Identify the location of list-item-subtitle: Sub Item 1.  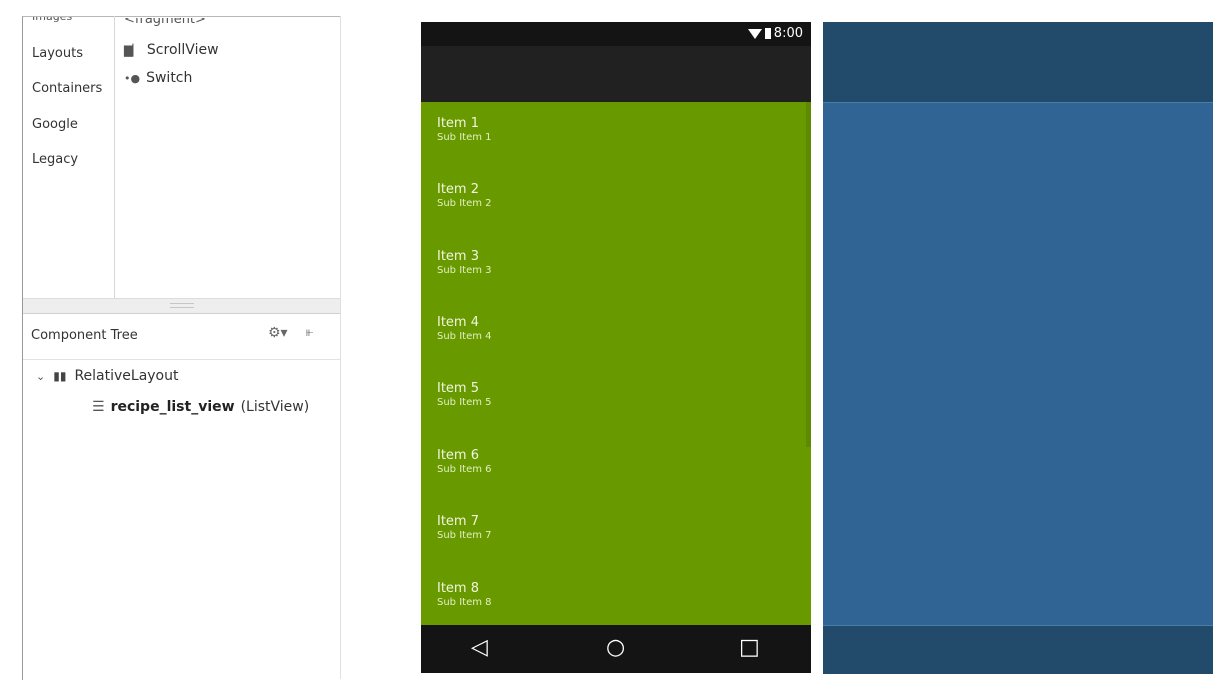
(464, 137).